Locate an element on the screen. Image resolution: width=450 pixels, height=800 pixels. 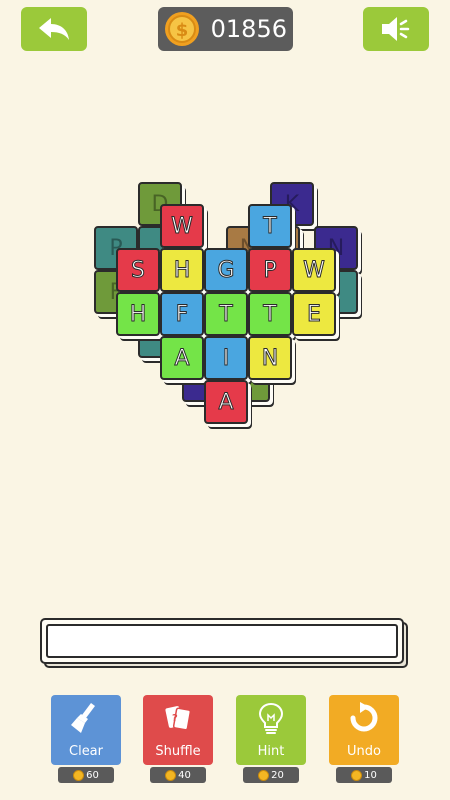
letter-tile: N is located at coordinates (270, 358).